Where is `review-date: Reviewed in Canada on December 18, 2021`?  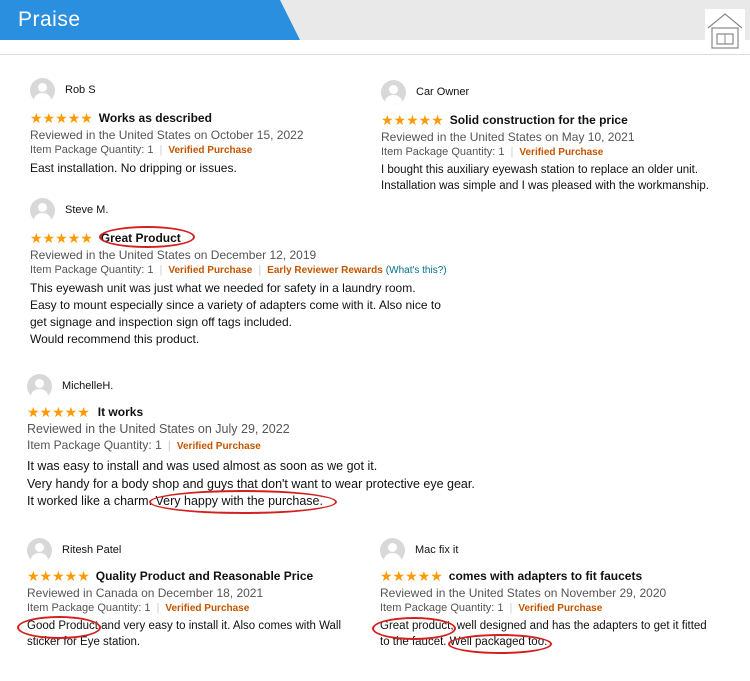 review-date: Reviewed in Canada on December 18, 2021 is located at coordinates (145, 593).